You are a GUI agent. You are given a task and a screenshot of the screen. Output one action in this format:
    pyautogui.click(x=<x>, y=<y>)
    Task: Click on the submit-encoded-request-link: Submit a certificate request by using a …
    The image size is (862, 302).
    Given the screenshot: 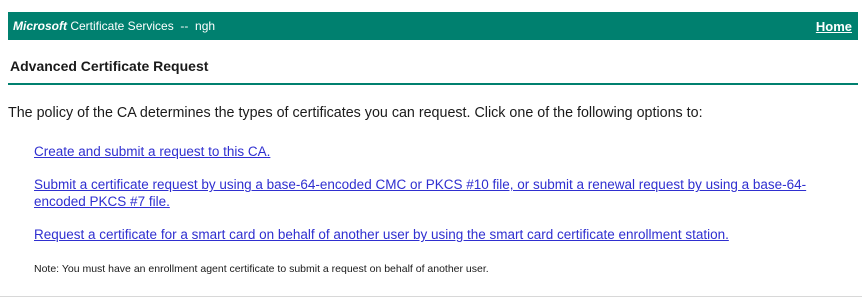 What is the action you would take?
    pyautogui.click(x=434, y=193)
    